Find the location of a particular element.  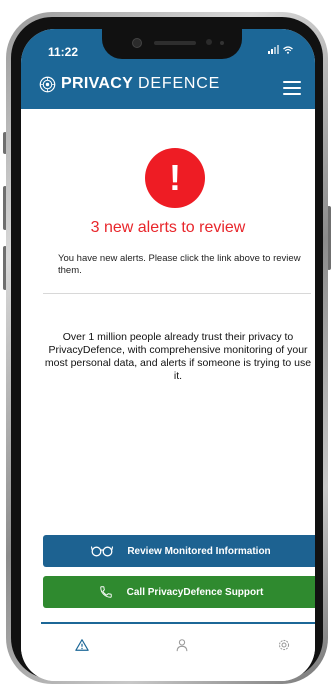

brand-logo: PRIVACY DEFENCE is located at coordinates (129, 84).